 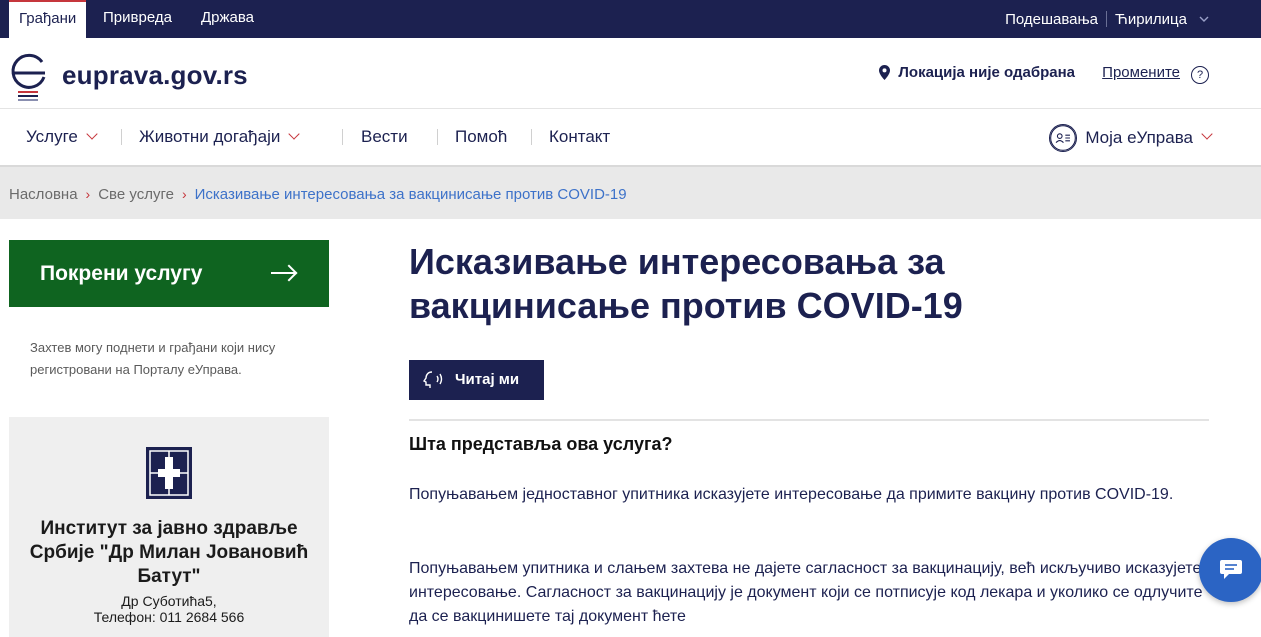 I want to click on nav-item-contact: Контакт, so click(x=579, y=137).